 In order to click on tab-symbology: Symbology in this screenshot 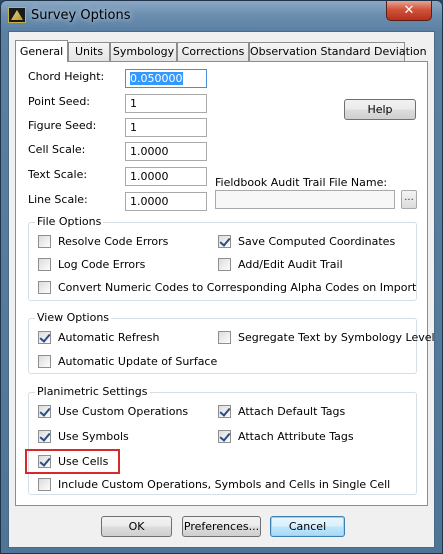, I will do `click(143, 51)`.